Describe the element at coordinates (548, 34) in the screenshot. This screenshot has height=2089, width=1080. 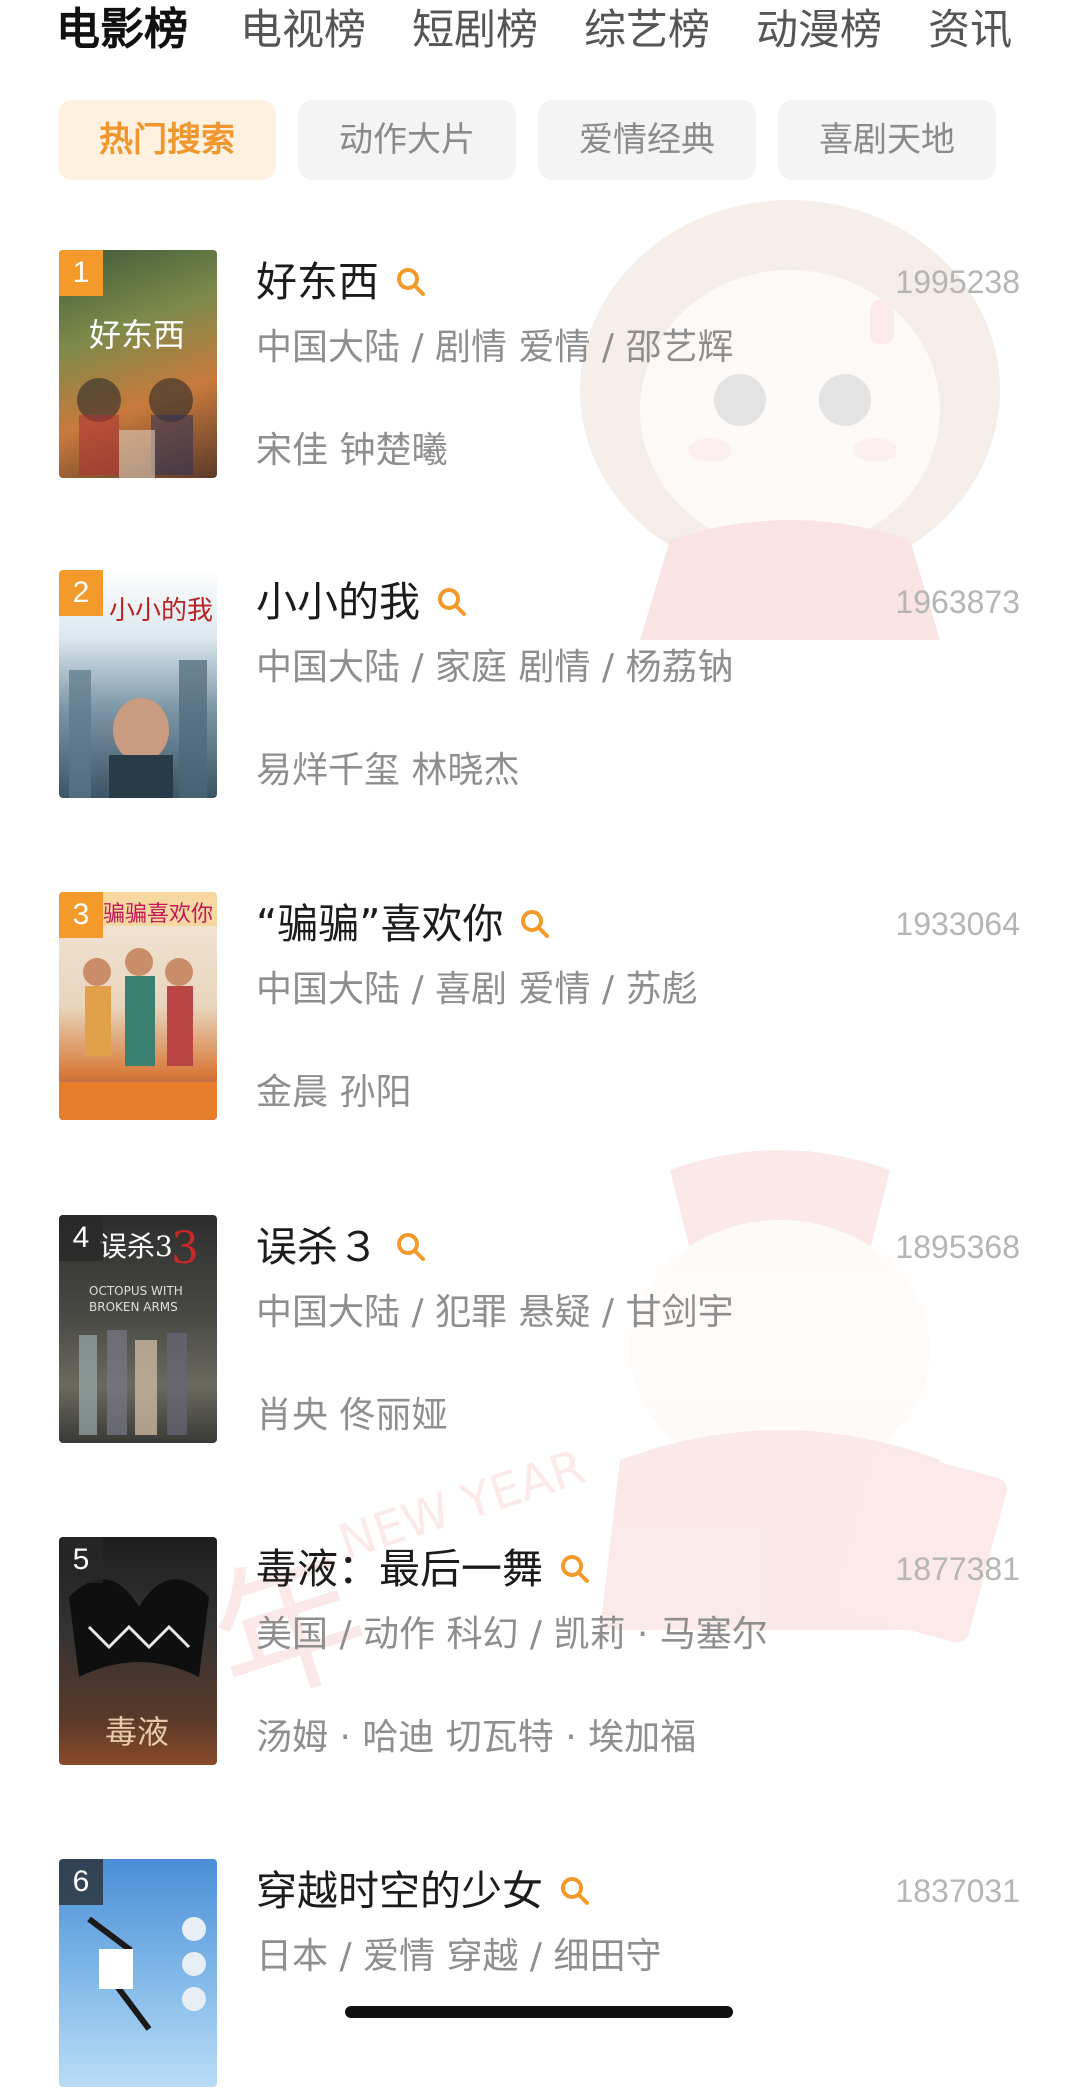
I see `category-tabs: 电影榜 电视榜 短剧榜 综艺榜 动漫榜 资讯` at that location.